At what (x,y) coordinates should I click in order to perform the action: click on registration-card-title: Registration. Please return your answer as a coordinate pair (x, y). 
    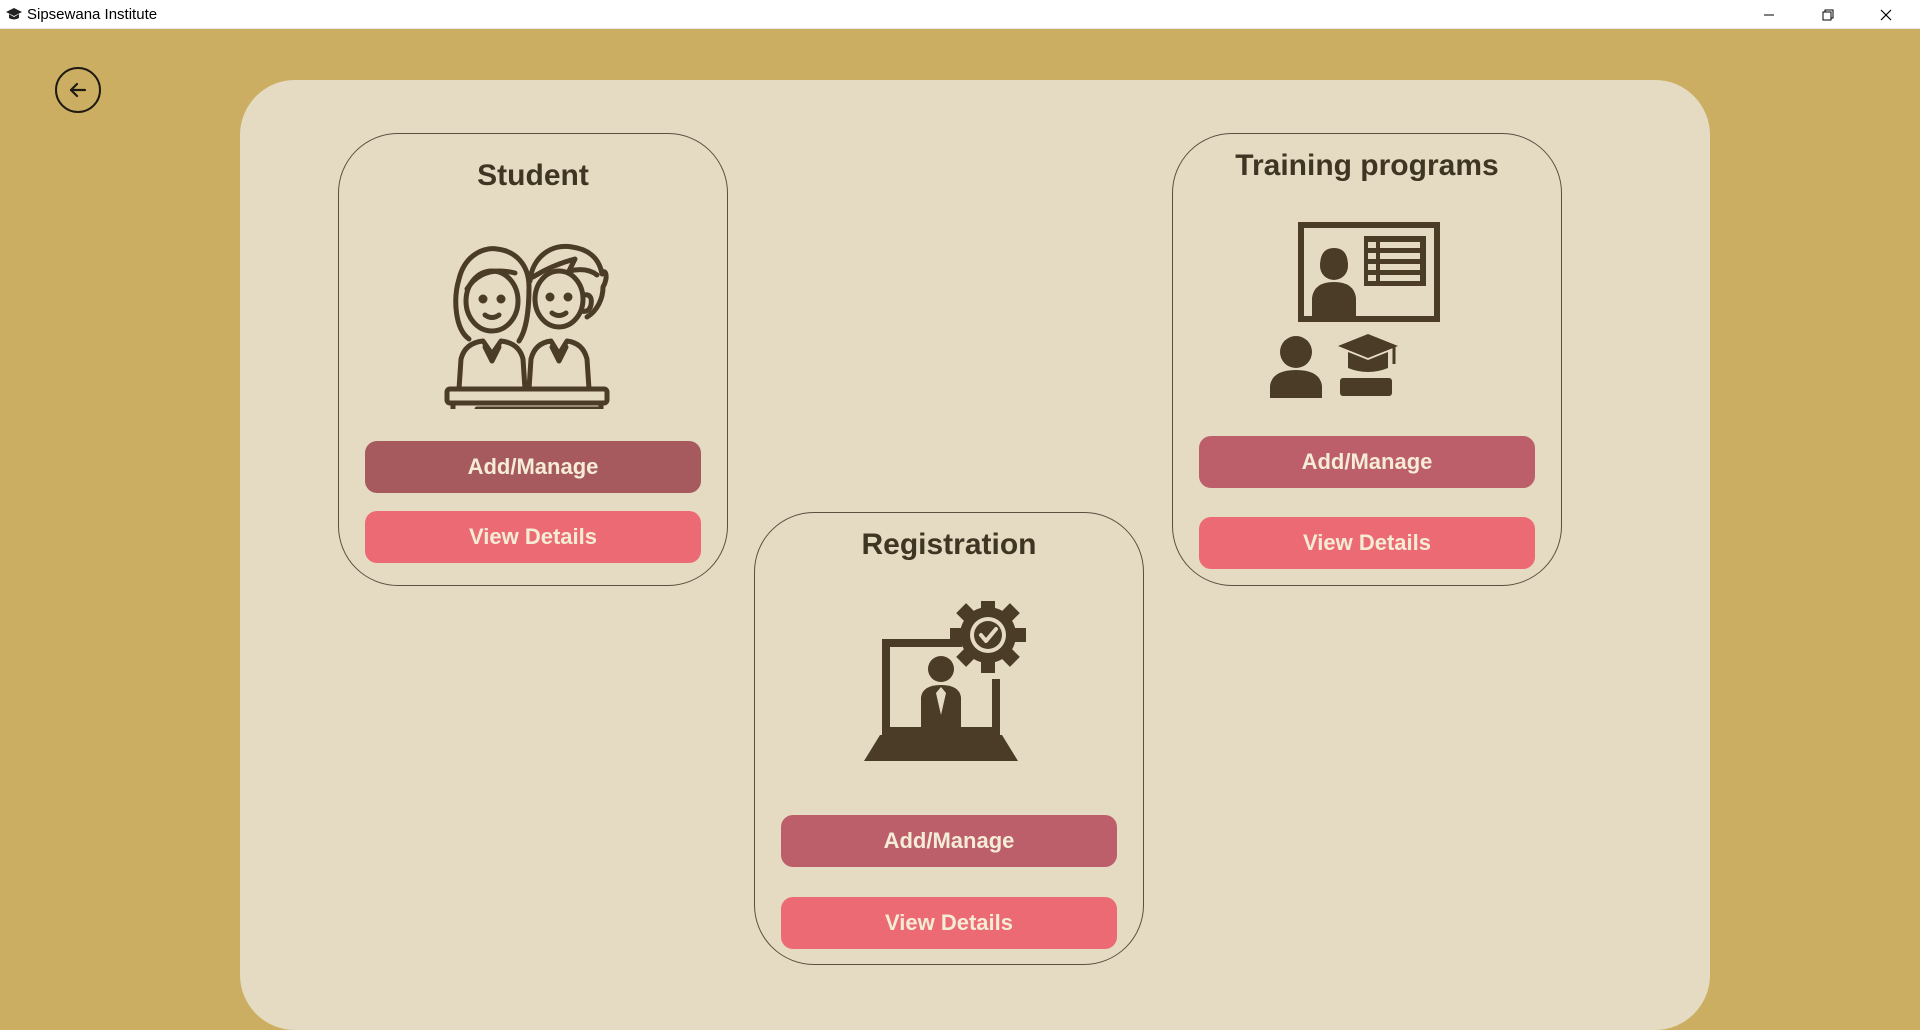
    Looking at the image, I should click on (949, 544).